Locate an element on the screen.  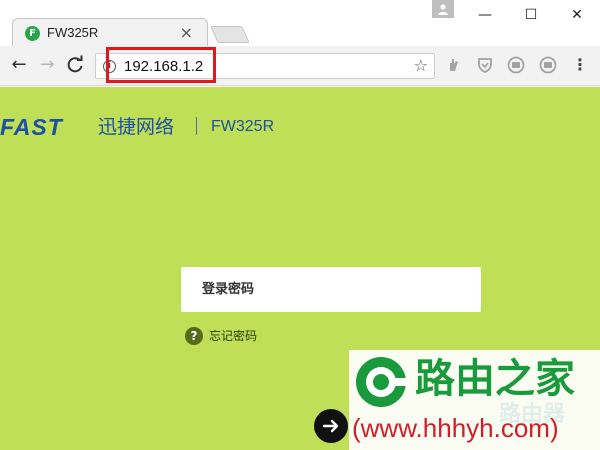
tab-close-icon: × is located at coordinates (186, 32).